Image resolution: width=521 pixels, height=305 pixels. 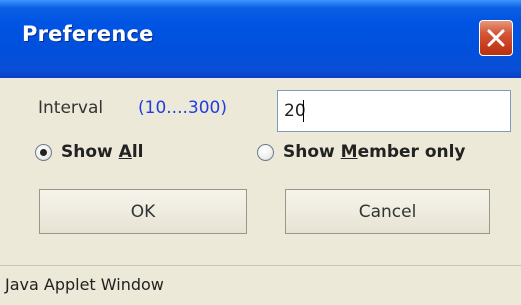 I want to click on show-all-radio: Show All, so click(x=89, y=152).